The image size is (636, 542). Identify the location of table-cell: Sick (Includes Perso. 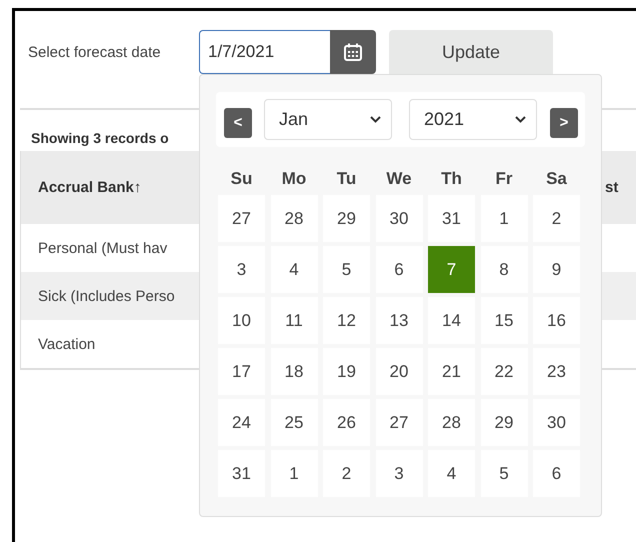
(106, 296).